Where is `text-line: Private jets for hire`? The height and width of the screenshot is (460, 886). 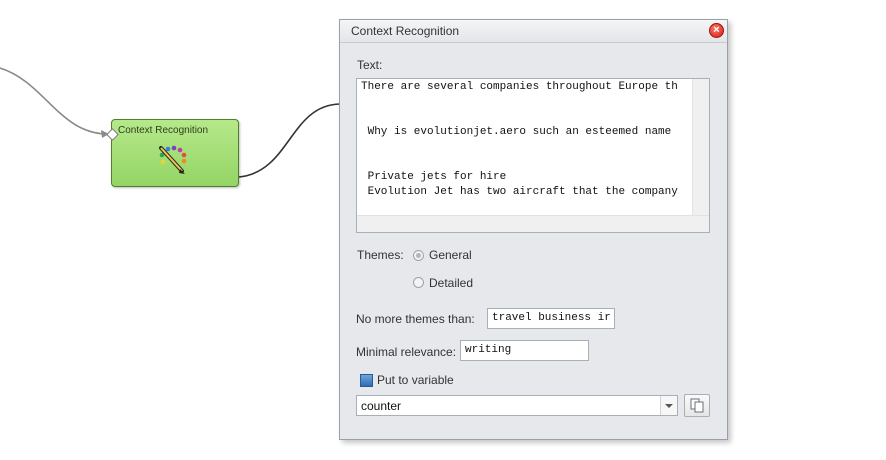 text-line: Private jets for hire is located at coordinates (434, 177).